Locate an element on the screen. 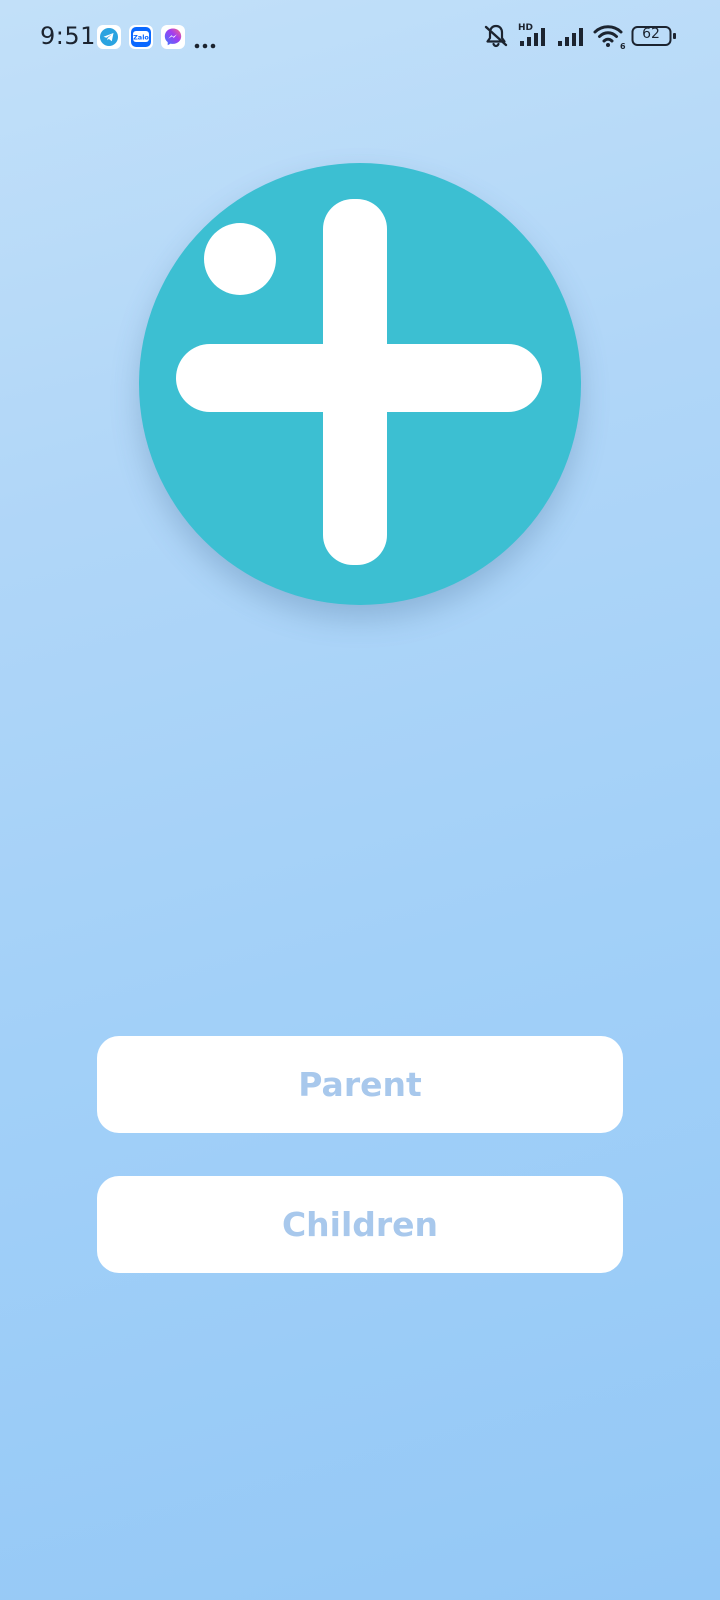 The height and width of the screenshot is (1600, 720). messenger-icon is located at coordinates (173, 37).